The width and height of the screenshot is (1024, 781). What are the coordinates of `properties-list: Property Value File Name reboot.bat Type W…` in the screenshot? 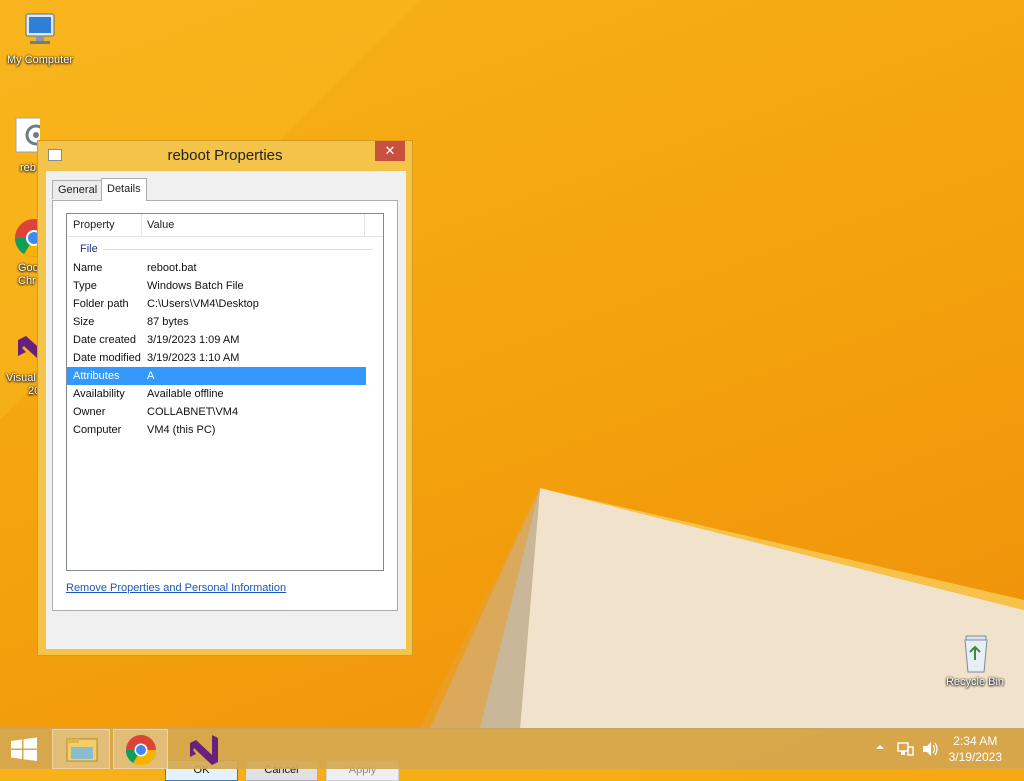 It's located at (225, 392).